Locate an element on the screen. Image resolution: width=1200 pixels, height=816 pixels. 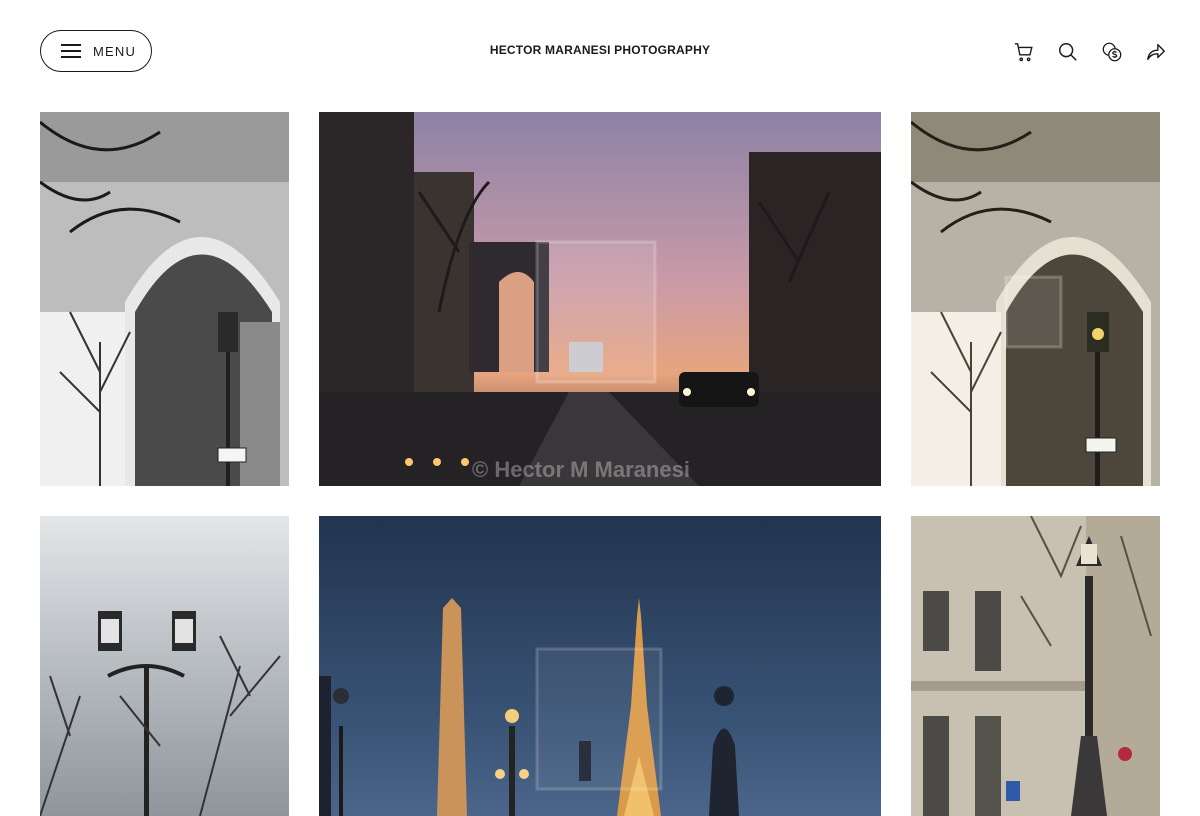
photo-arc-bw is located at coordinates (164, 299).